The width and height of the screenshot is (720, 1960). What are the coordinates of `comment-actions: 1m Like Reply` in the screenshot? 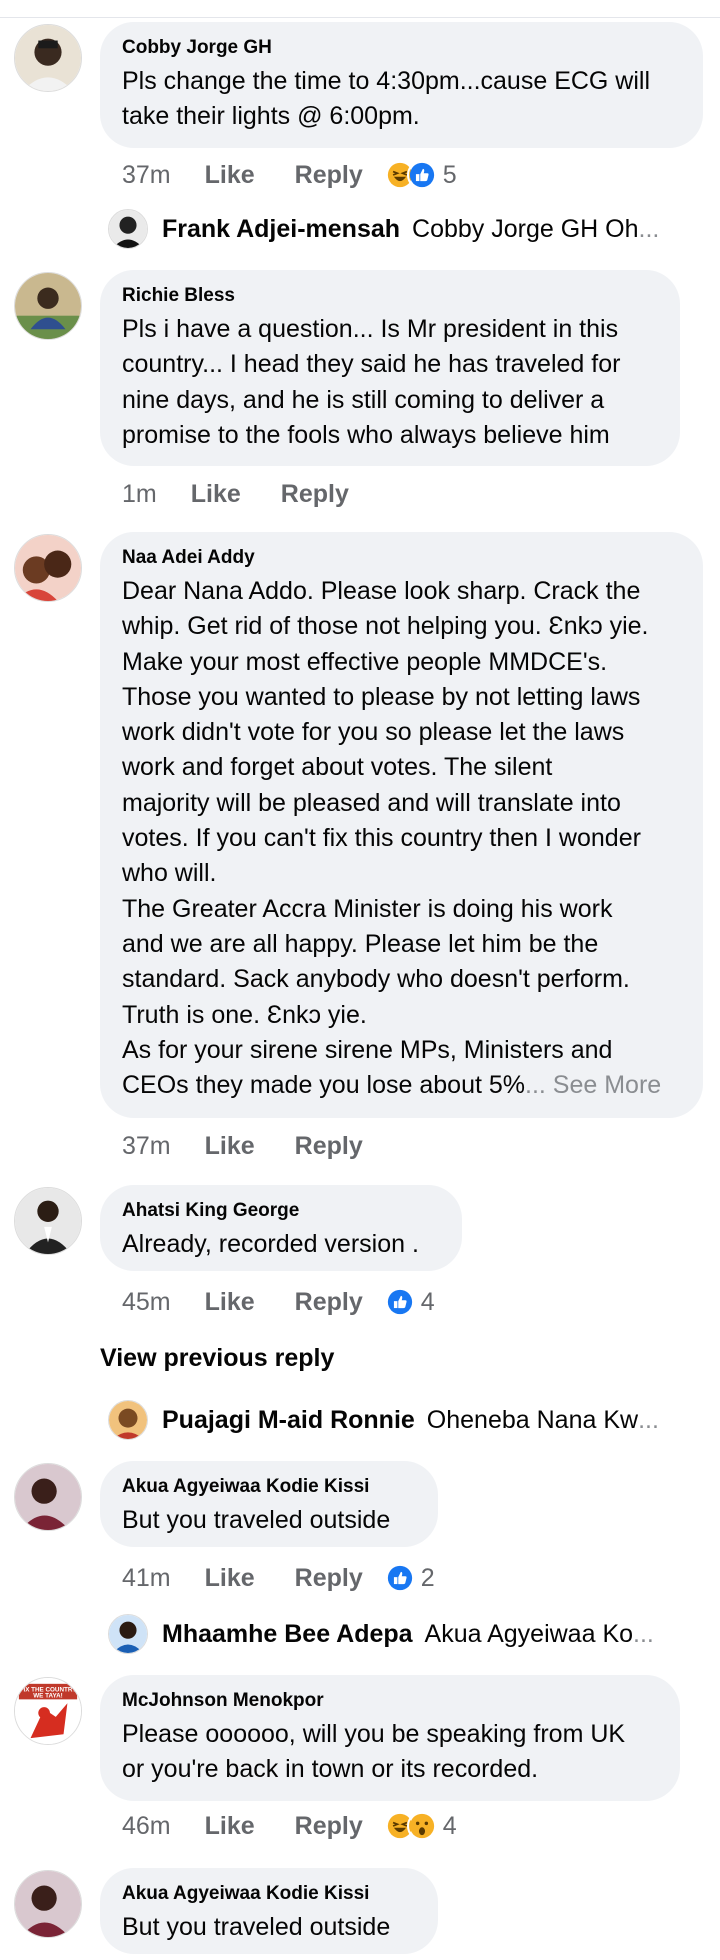 It's located at (235, 494).